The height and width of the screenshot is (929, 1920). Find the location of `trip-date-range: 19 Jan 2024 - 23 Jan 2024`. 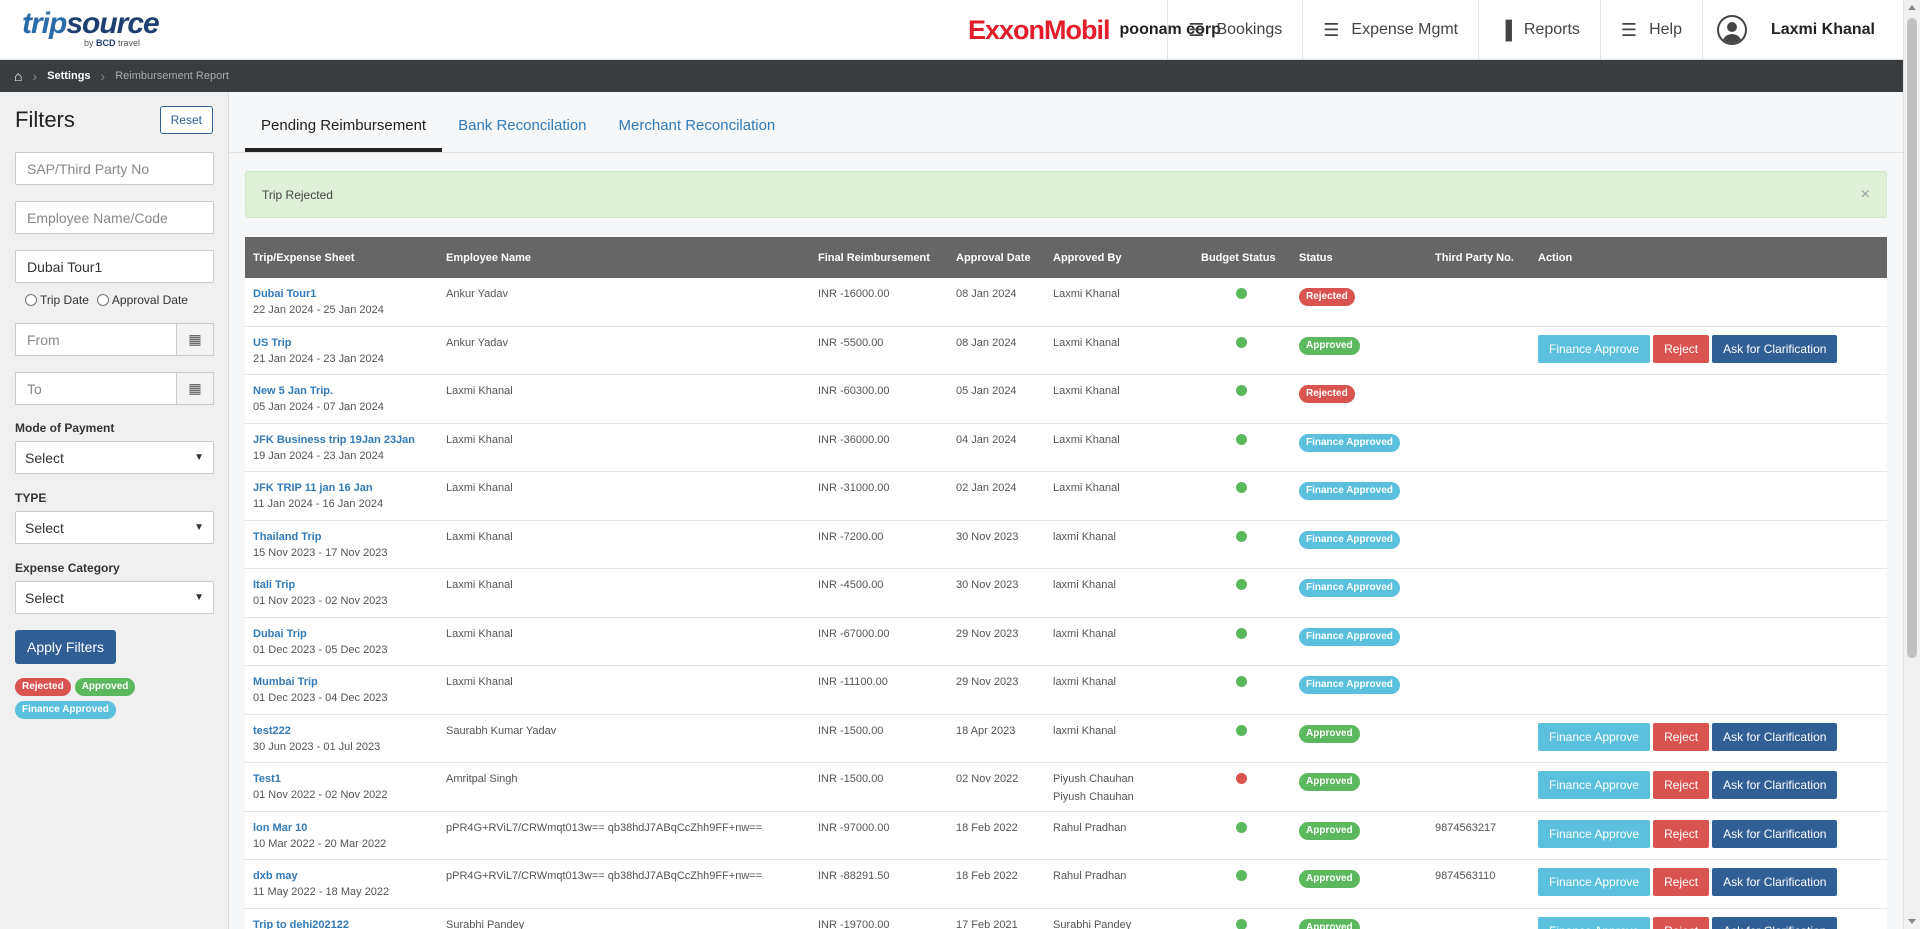

trip-date-range: 19 Jan 2024 - 23 Jan 2024 is located at coordinates (318, 455).